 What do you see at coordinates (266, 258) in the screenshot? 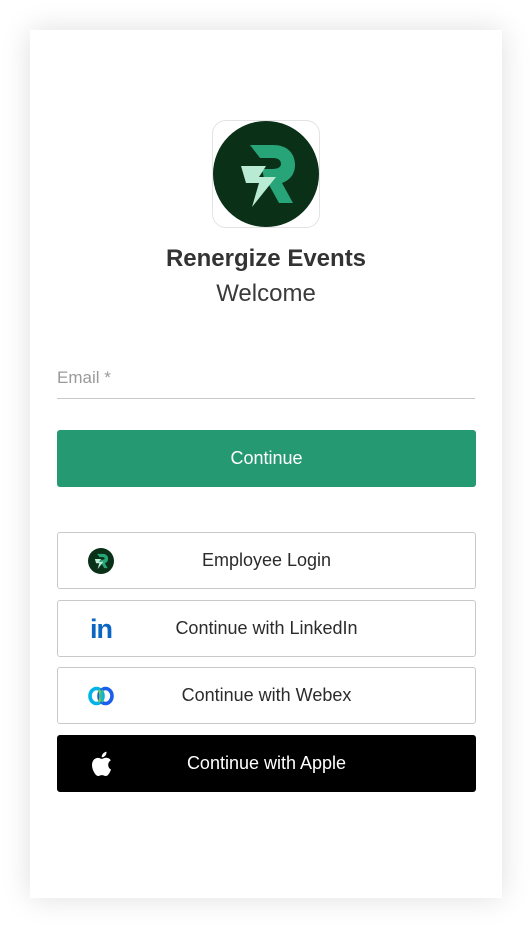
I see `brand-title: Renergize Events` at bounding box center [266, 258].